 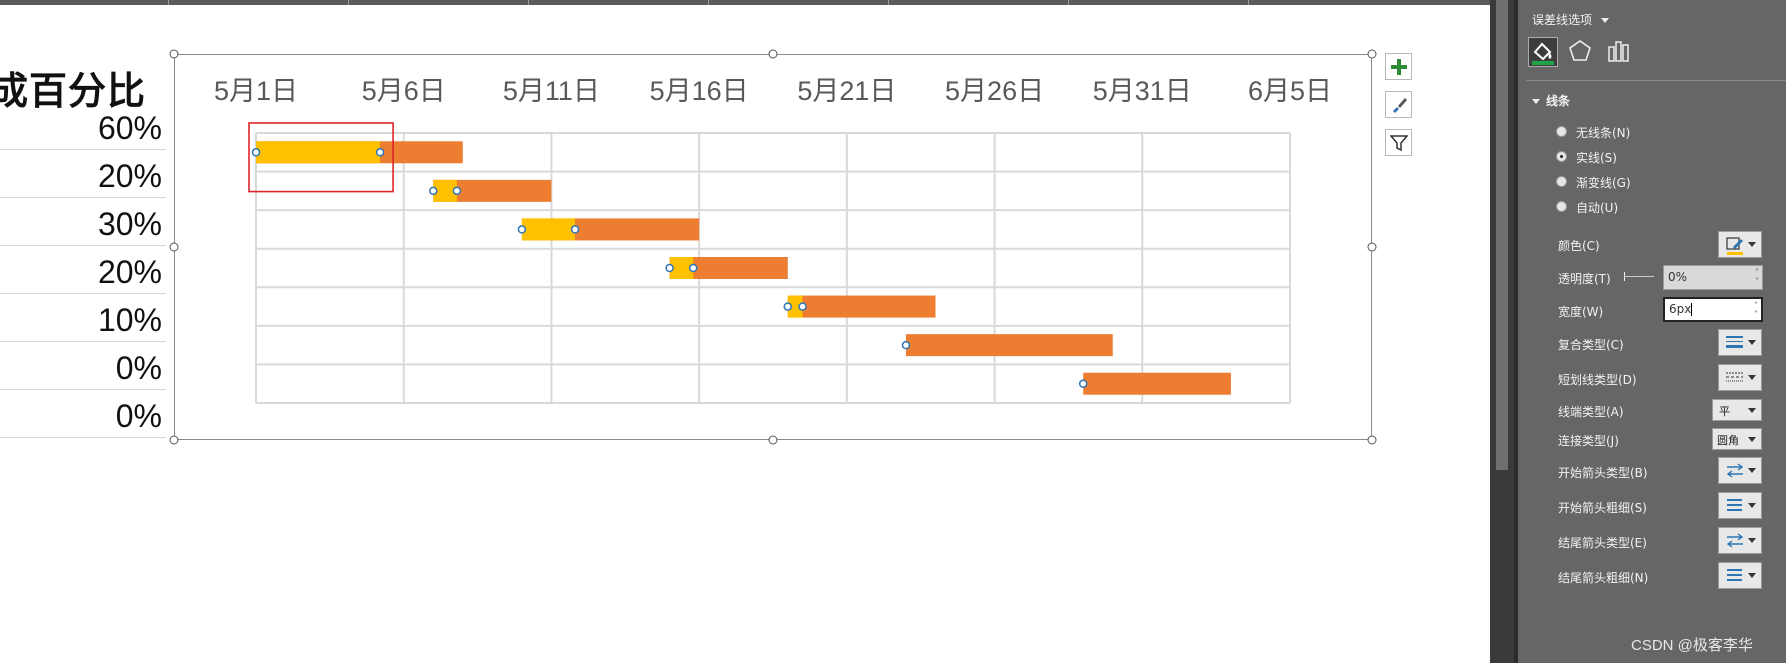 I want to click on x-tick-label: 6月5日, so click(x=1290, y=91).